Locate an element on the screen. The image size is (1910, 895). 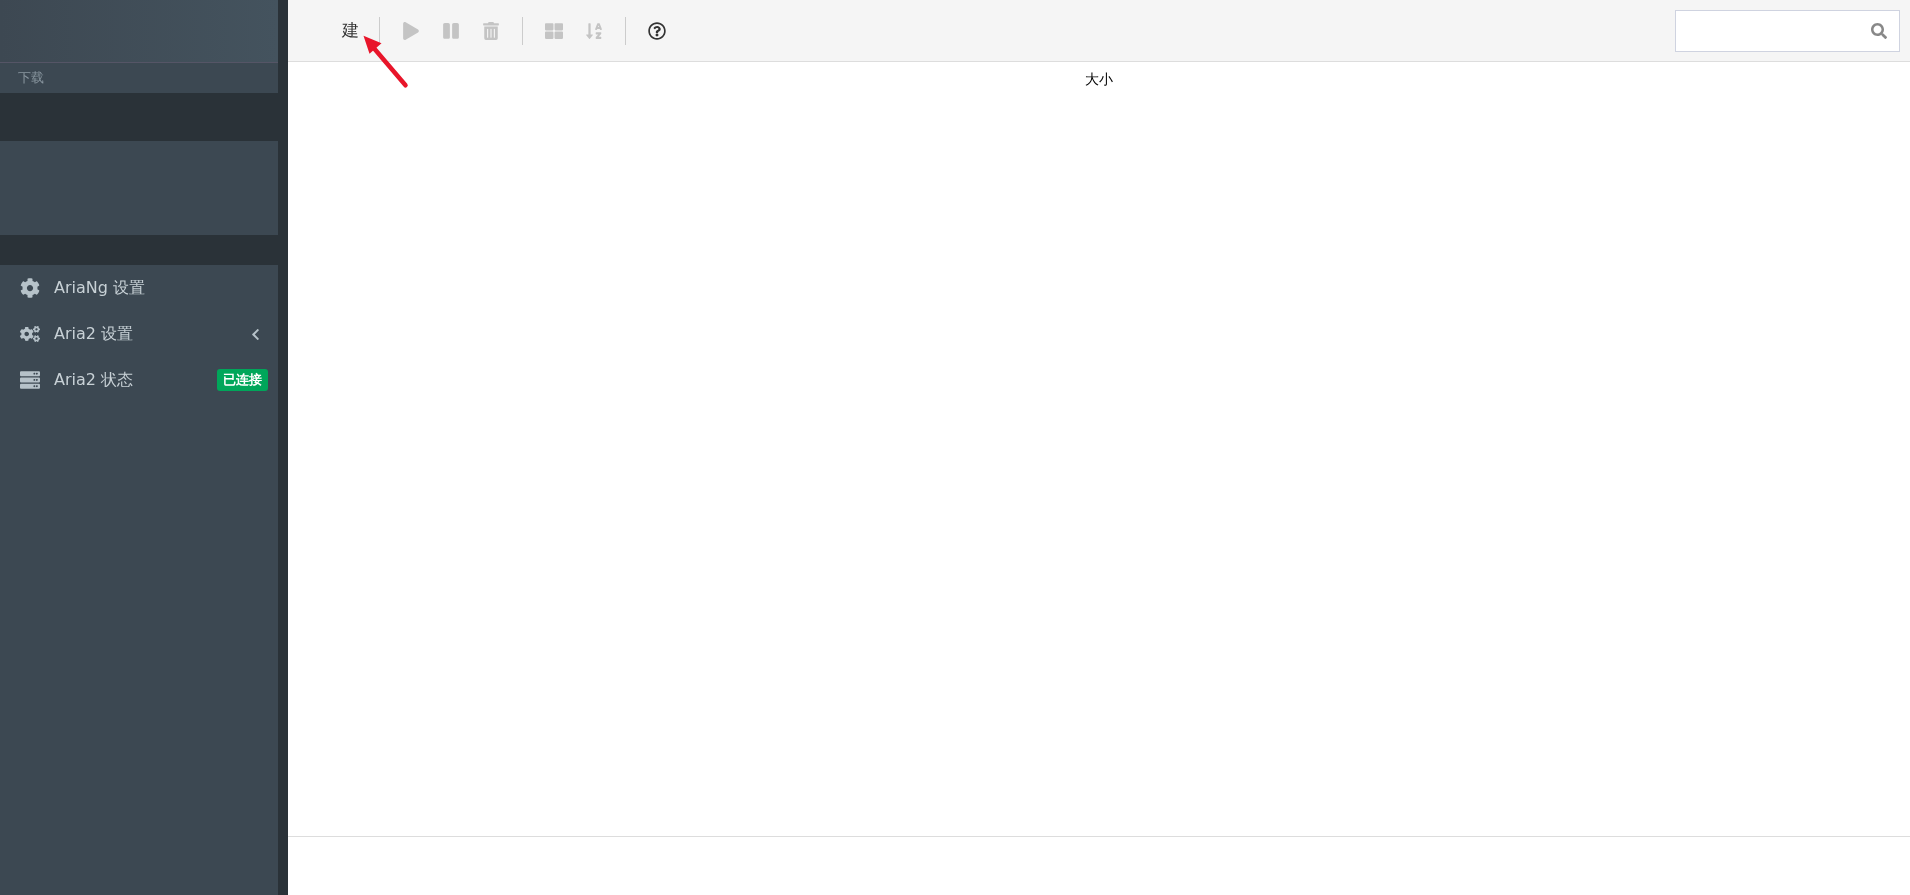
column-header: 大小 is located at coordinates (1099, 86).